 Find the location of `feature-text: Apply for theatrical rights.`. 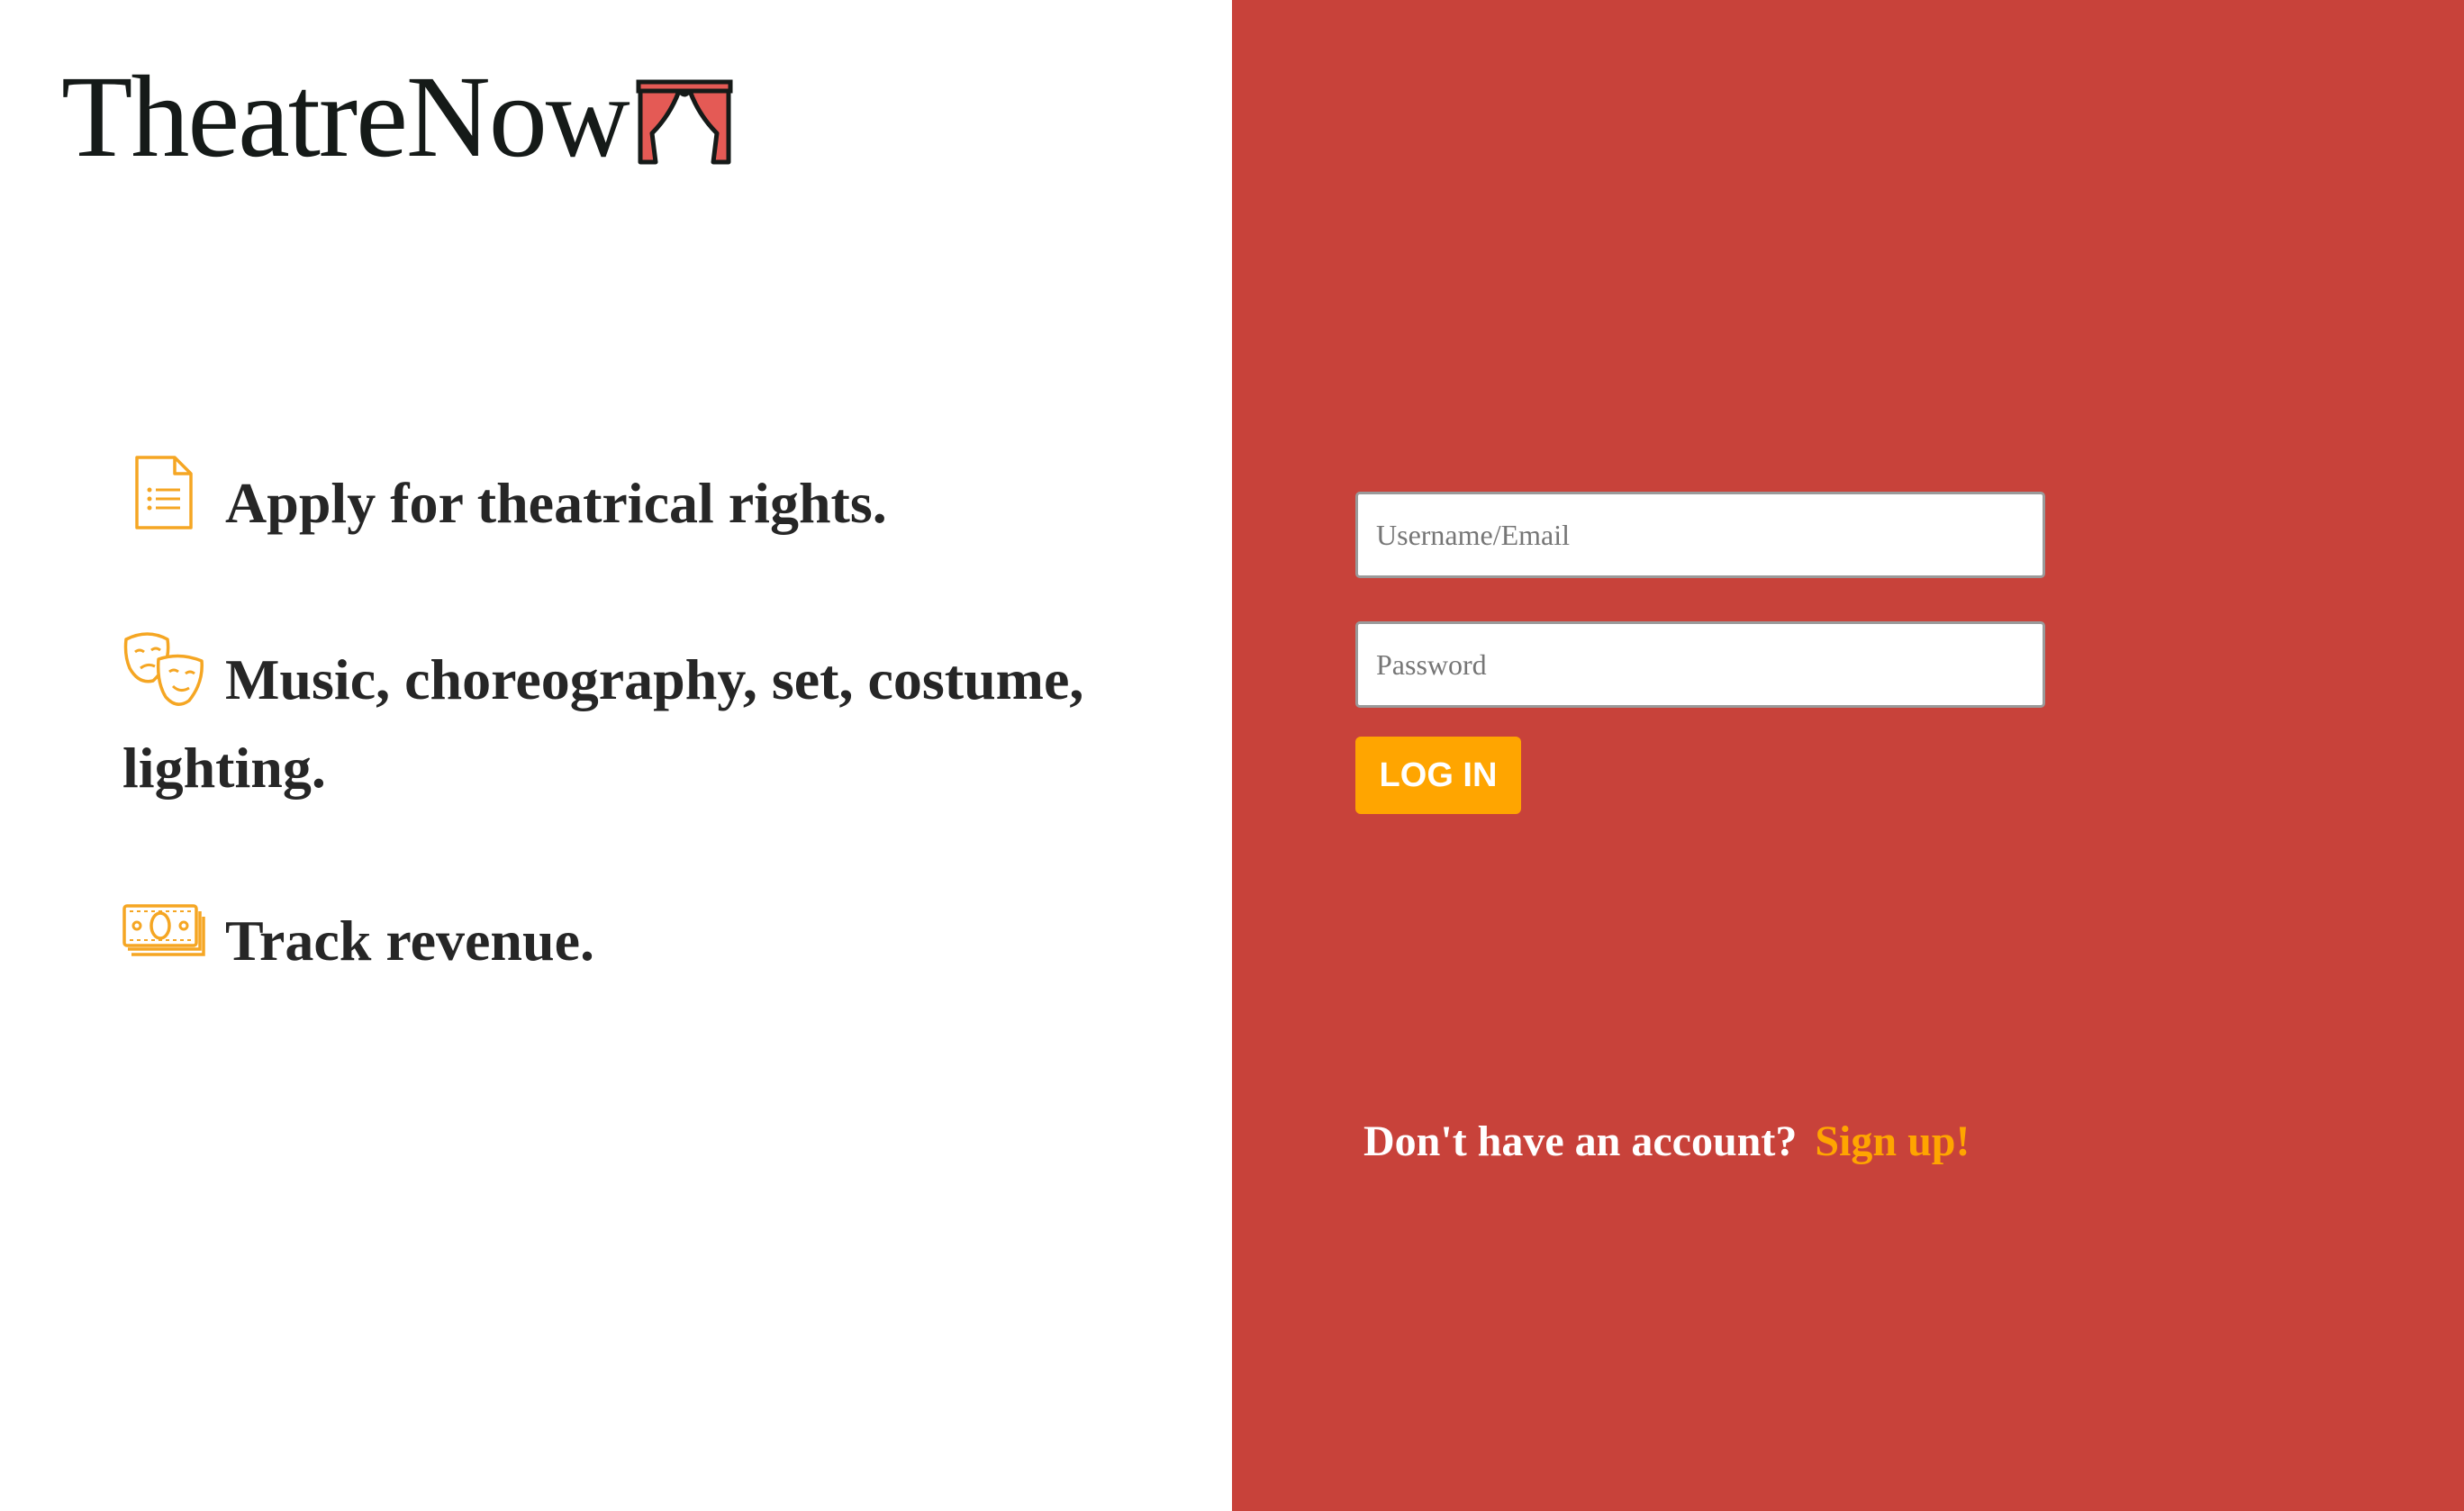

feature-text: Apply for theatrical rights. is located at coordinates (556, 503).